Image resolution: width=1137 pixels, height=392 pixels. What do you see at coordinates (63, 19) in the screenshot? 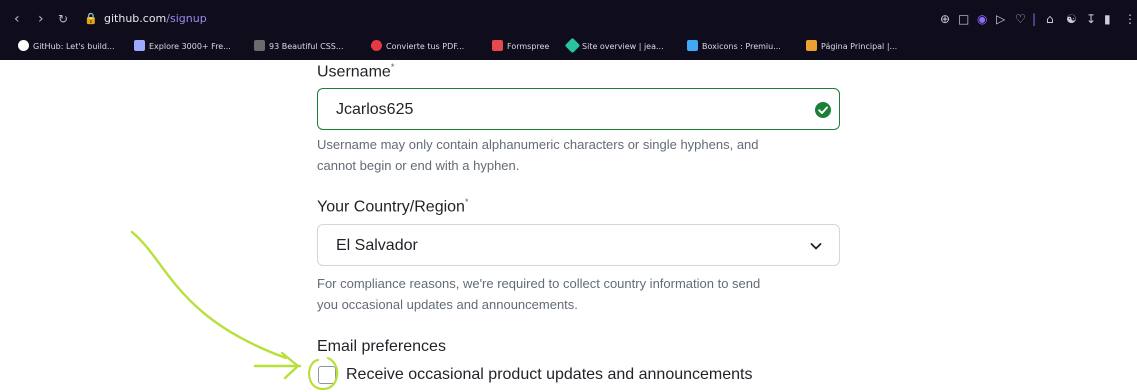
I see `reload-icon: ↻` at bounding box center [63, 19].